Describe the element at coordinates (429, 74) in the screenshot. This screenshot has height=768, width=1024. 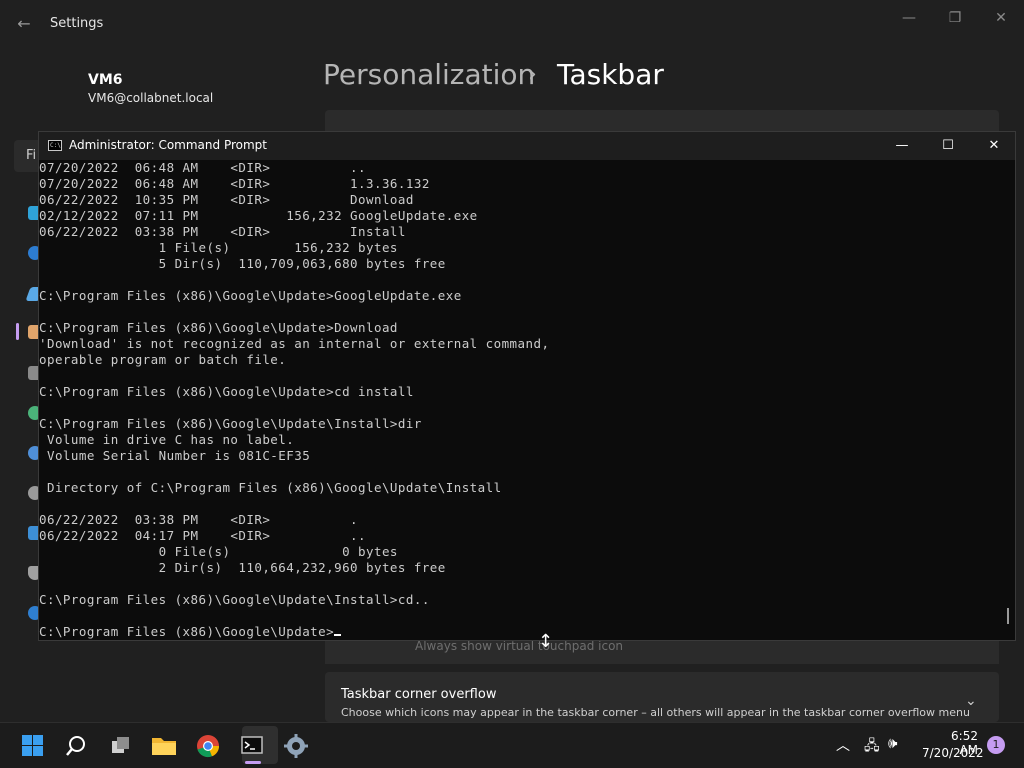
I see `breadcrumb-personalization: Personalization` at that location.